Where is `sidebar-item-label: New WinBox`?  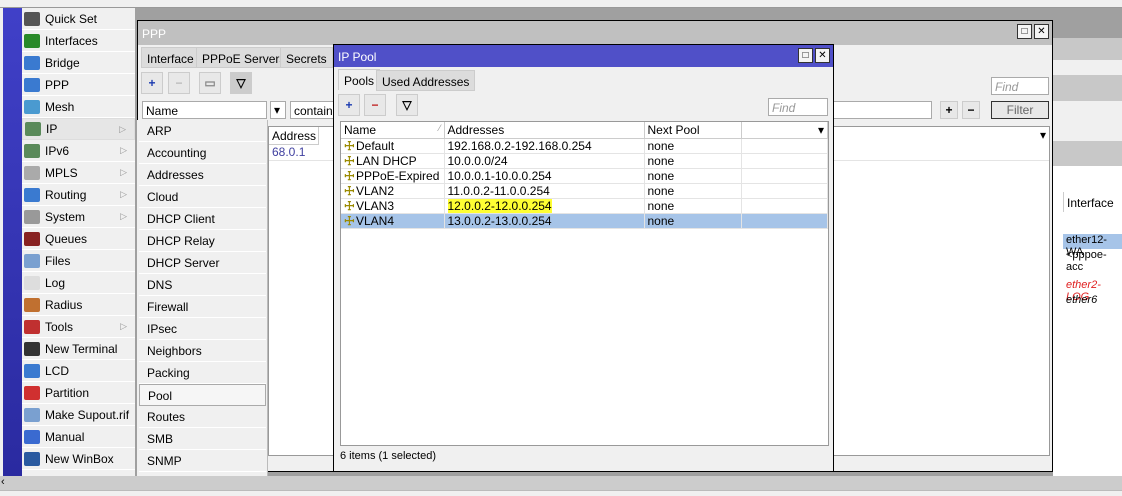 sidebar-item-label: New WinBox is located at coordinates (79, 458).